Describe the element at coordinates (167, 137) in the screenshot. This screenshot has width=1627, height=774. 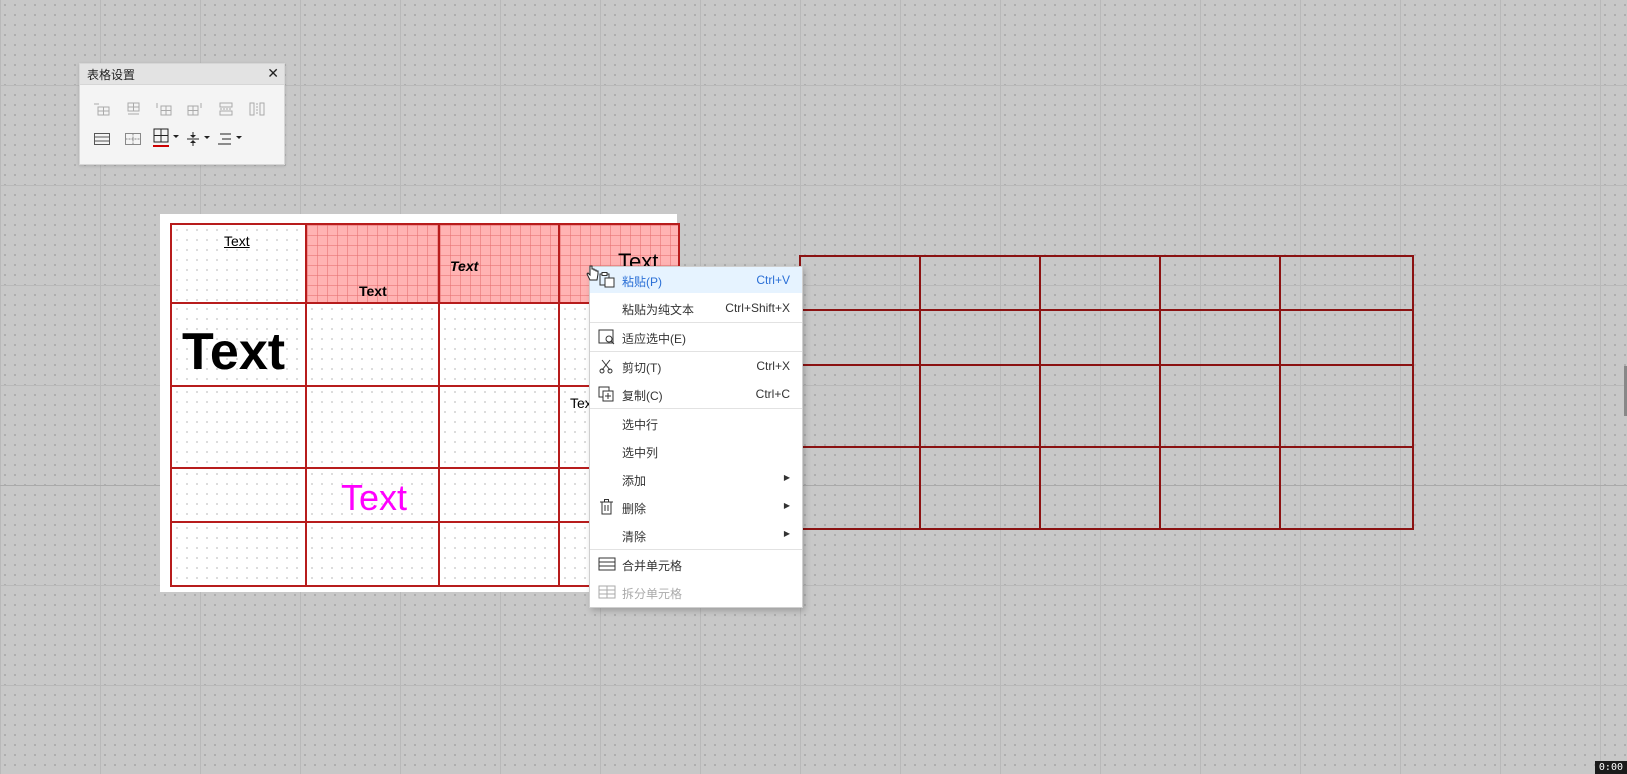
I see `border-style-icon` at that location.